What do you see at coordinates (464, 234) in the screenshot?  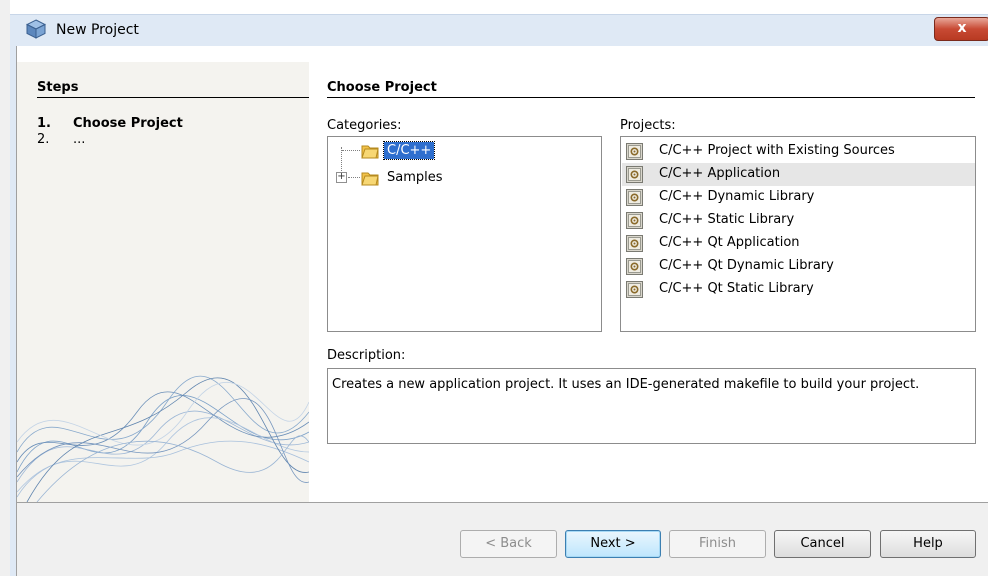 I see `categories-tree: C/C++ + Samples` at bounding box center [464, 234].